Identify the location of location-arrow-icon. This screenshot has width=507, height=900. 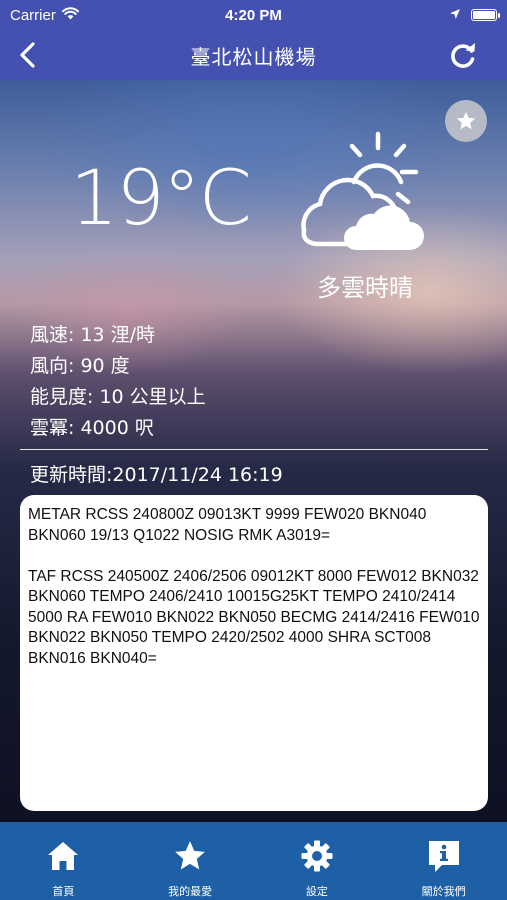
(455, 15).